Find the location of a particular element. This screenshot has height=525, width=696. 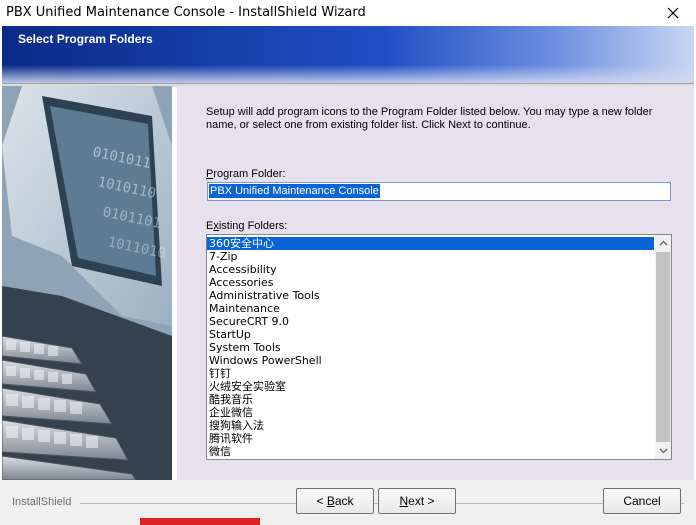

folder-list-item: 酷我音乐 is located at coordinates (430, 399).